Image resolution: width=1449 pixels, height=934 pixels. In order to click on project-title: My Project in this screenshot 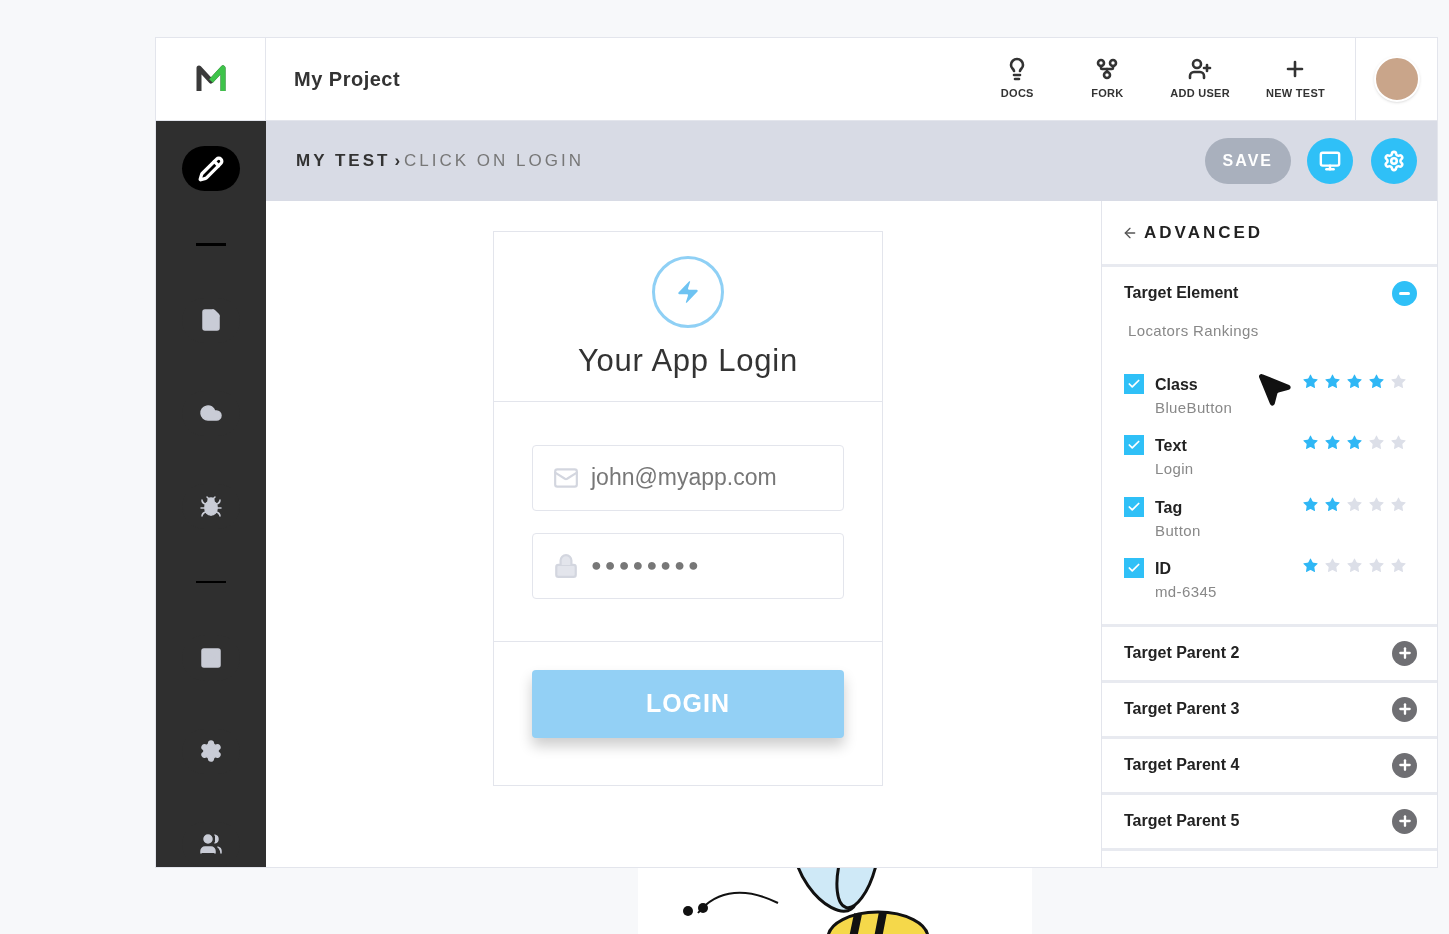, I will do `click(347, 79)`.